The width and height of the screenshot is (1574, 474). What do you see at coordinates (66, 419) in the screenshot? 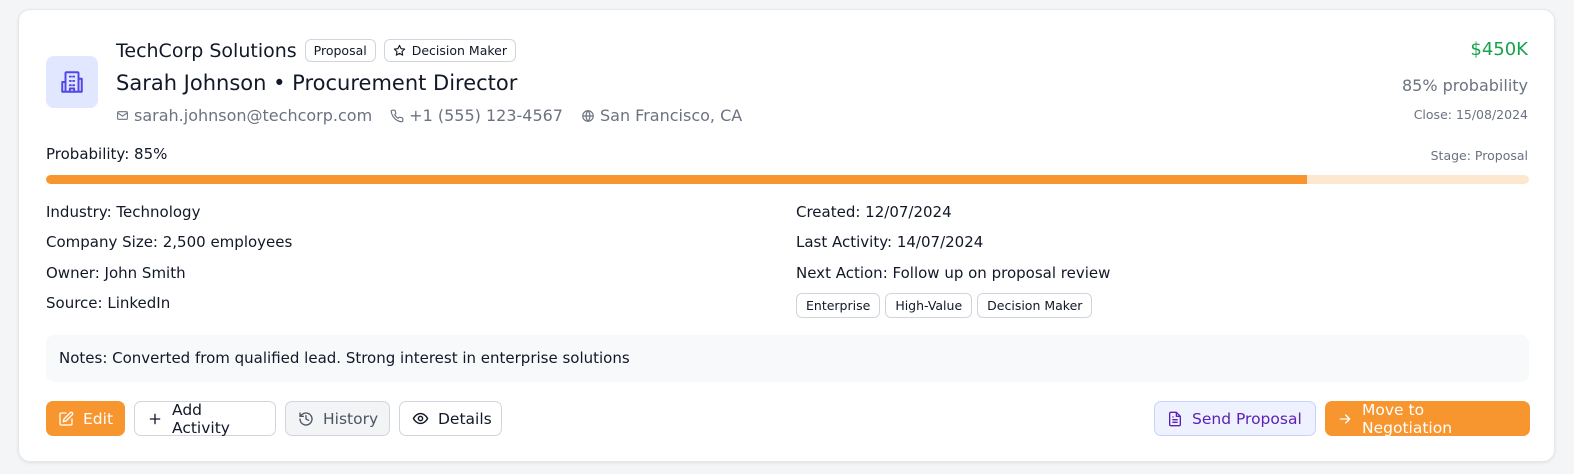
I see `edit-icon` at bounding box center [66, 419].